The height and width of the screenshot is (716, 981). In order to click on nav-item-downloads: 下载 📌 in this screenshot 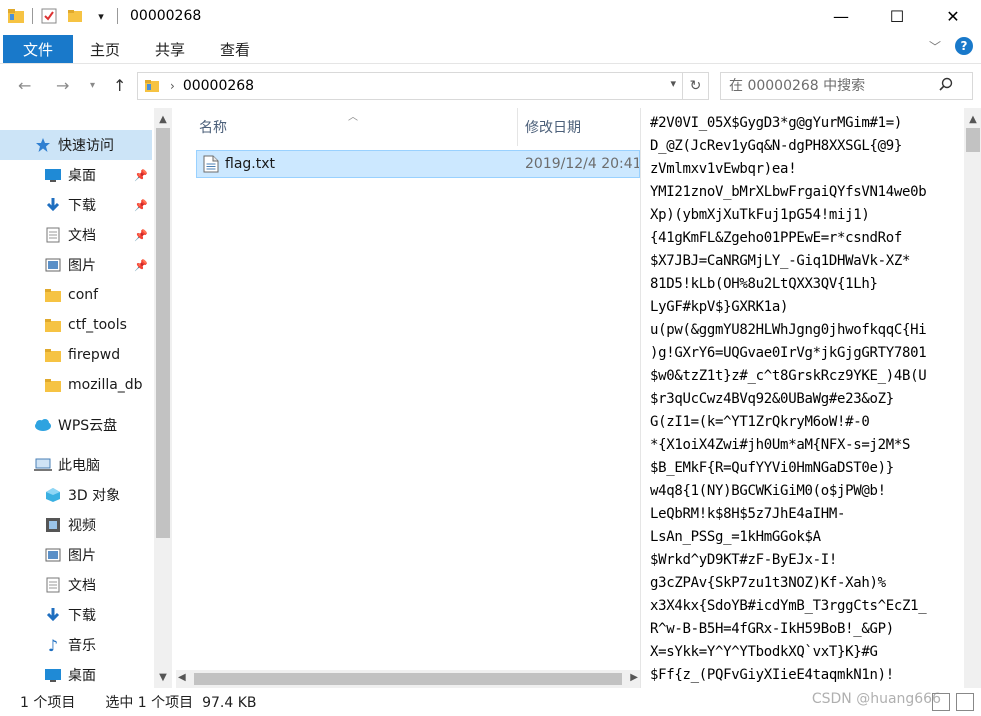, I will do `click(76, 205)`.